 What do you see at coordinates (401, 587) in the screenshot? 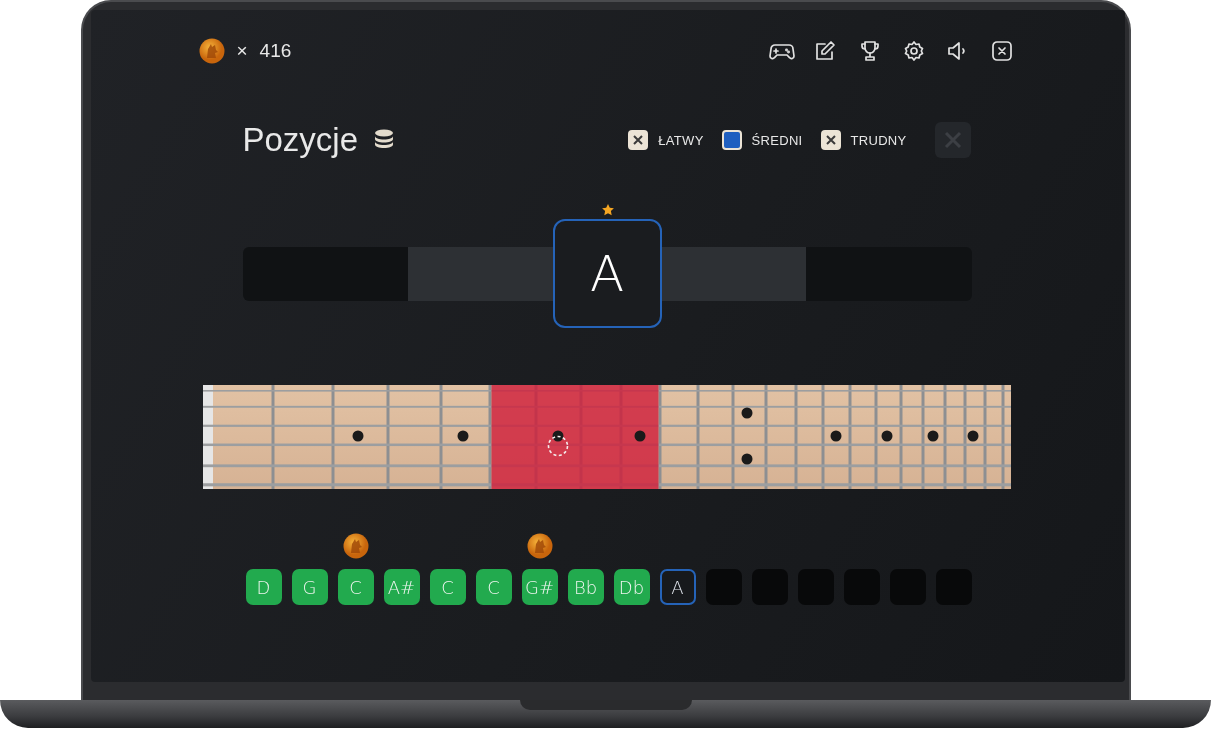
I see `answer-tile: A#` at bounding box center [401, 587].